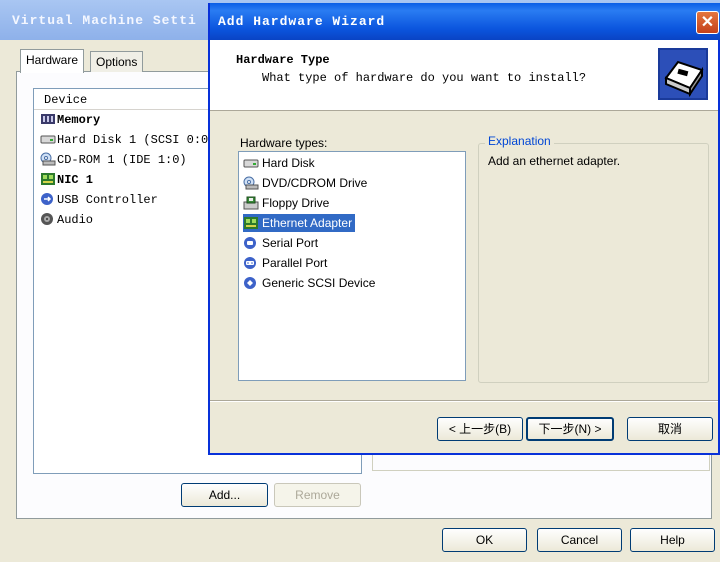 The width and height of the screenshot is (720, 562). What do you see at coordinates (75, 220) in the screenshot?
I see `device-label: Audio` at bounding box center [75, 220].